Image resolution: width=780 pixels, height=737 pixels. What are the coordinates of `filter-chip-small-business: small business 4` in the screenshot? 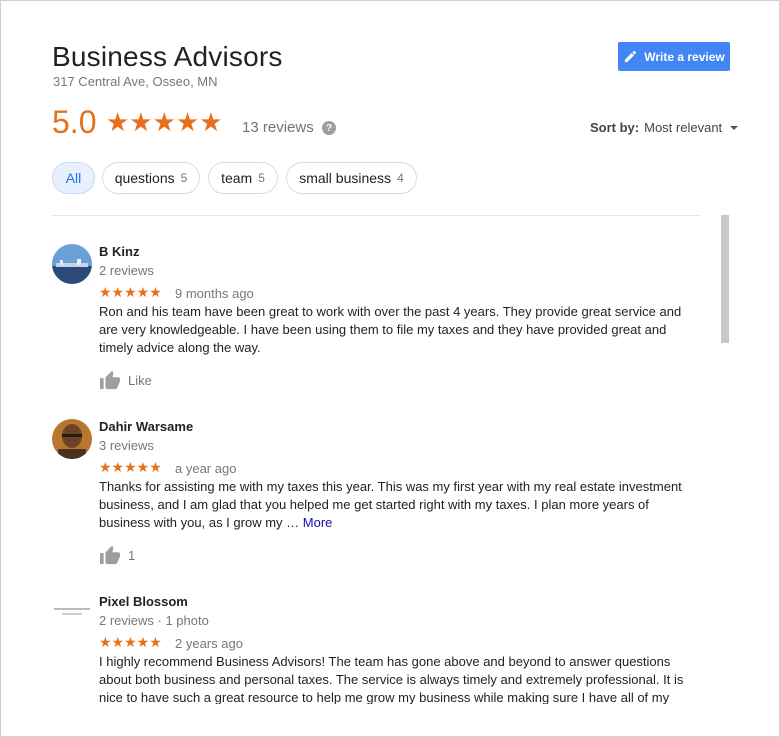 It's located at (351, 178).